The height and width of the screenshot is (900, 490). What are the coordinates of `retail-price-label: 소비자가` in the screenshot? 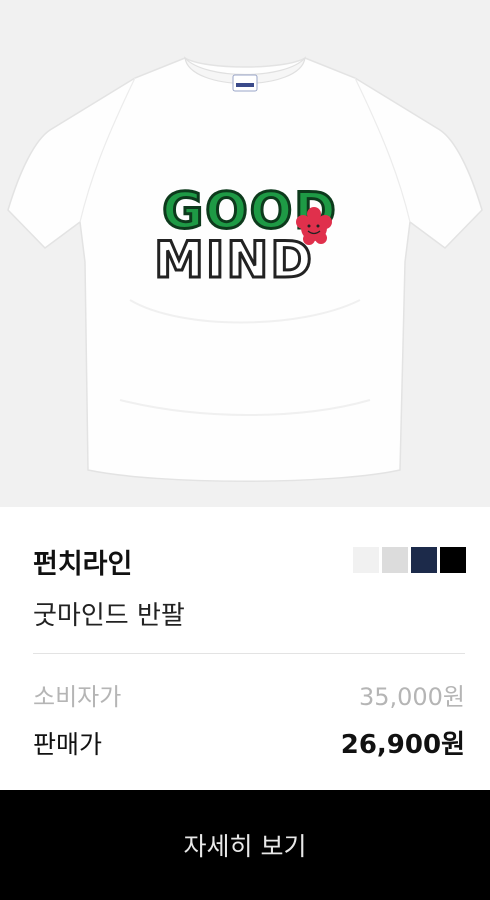 It's located at (77, 697).